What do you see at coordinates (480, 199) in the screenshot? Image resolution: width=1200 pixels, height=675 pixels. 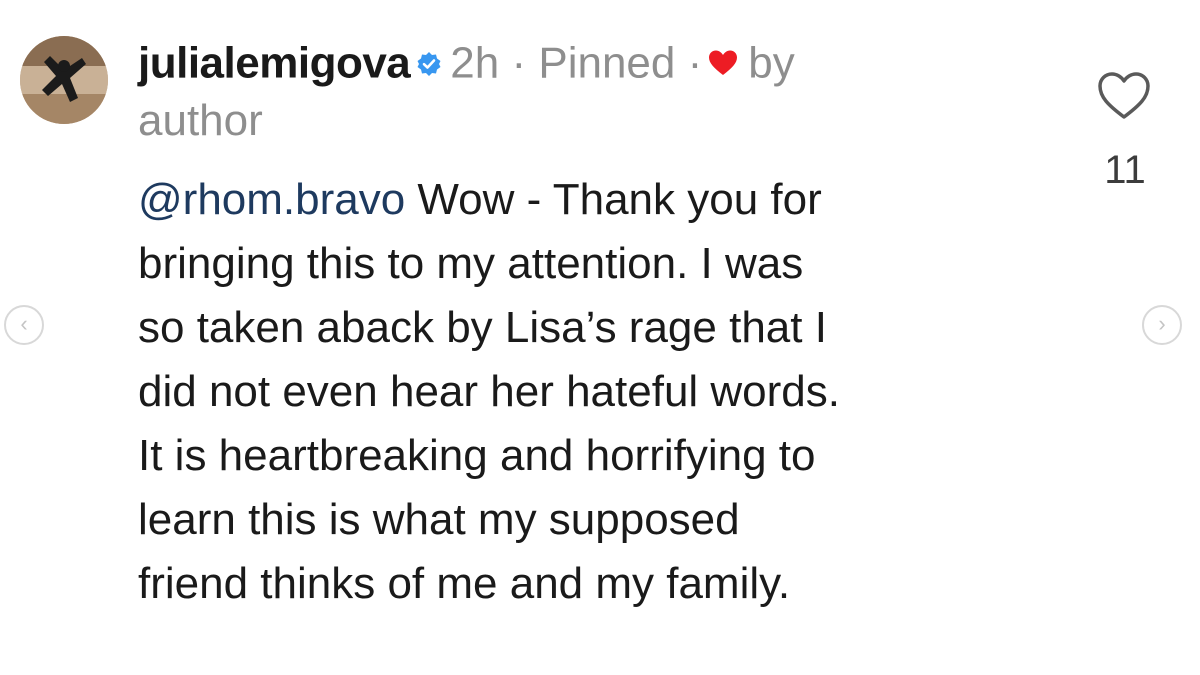 I see `comment-line: @rhom.bravo Wow - Thank you for` at bounding box center [480, 199].